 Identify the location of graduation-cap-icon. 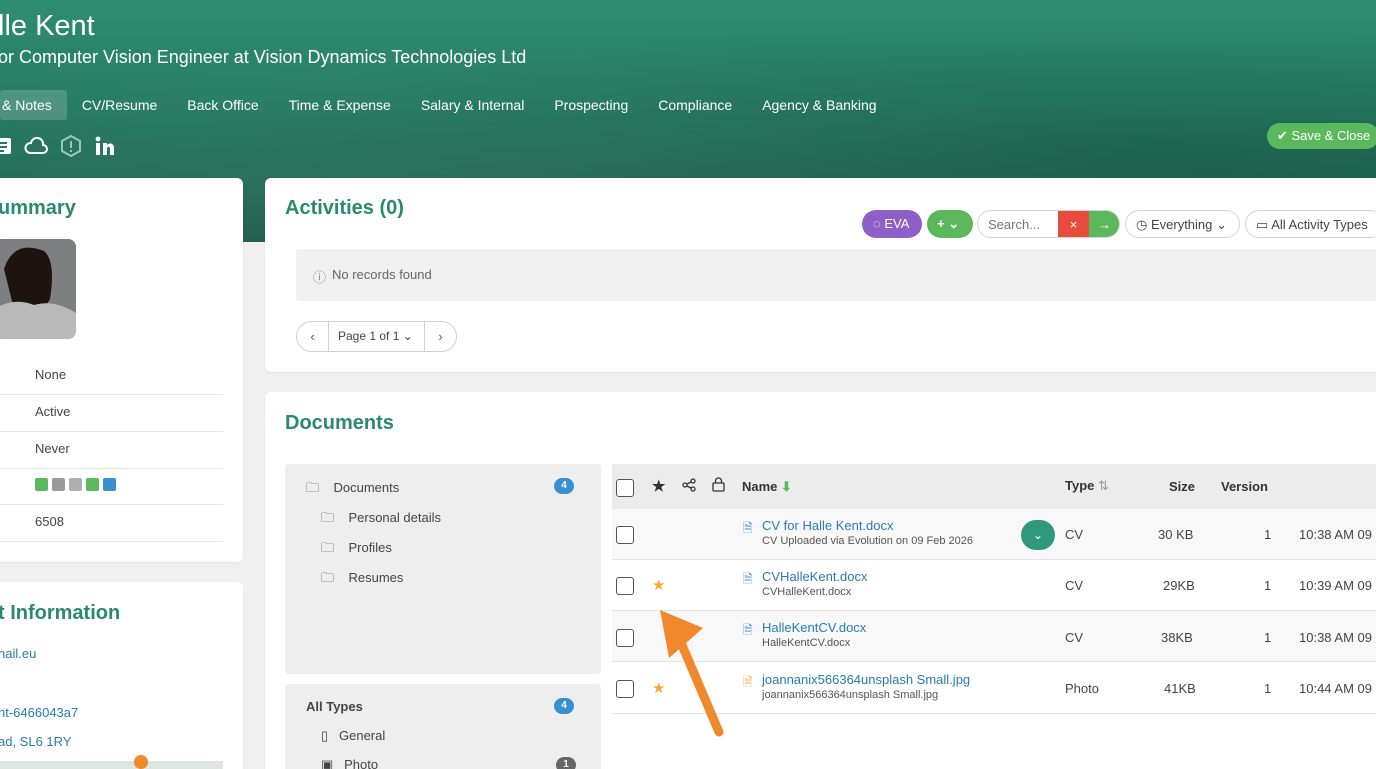
(109, 484).